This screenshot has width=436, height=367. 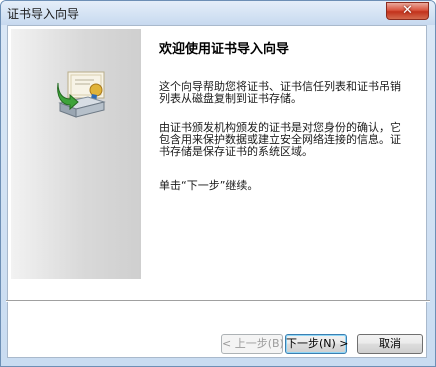 I want to click on cancel-button: 取消, so click(x=390, y=344).